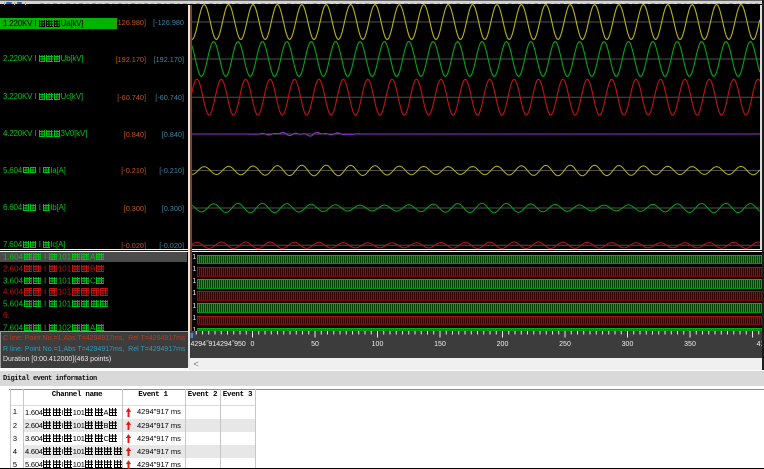 Image resolution: width=764 pixels, height=469 pixels. What do you see at coordinates (377, 344) in the screenshot?
I see `svg-text: 100` at bounding box center [377, 344].